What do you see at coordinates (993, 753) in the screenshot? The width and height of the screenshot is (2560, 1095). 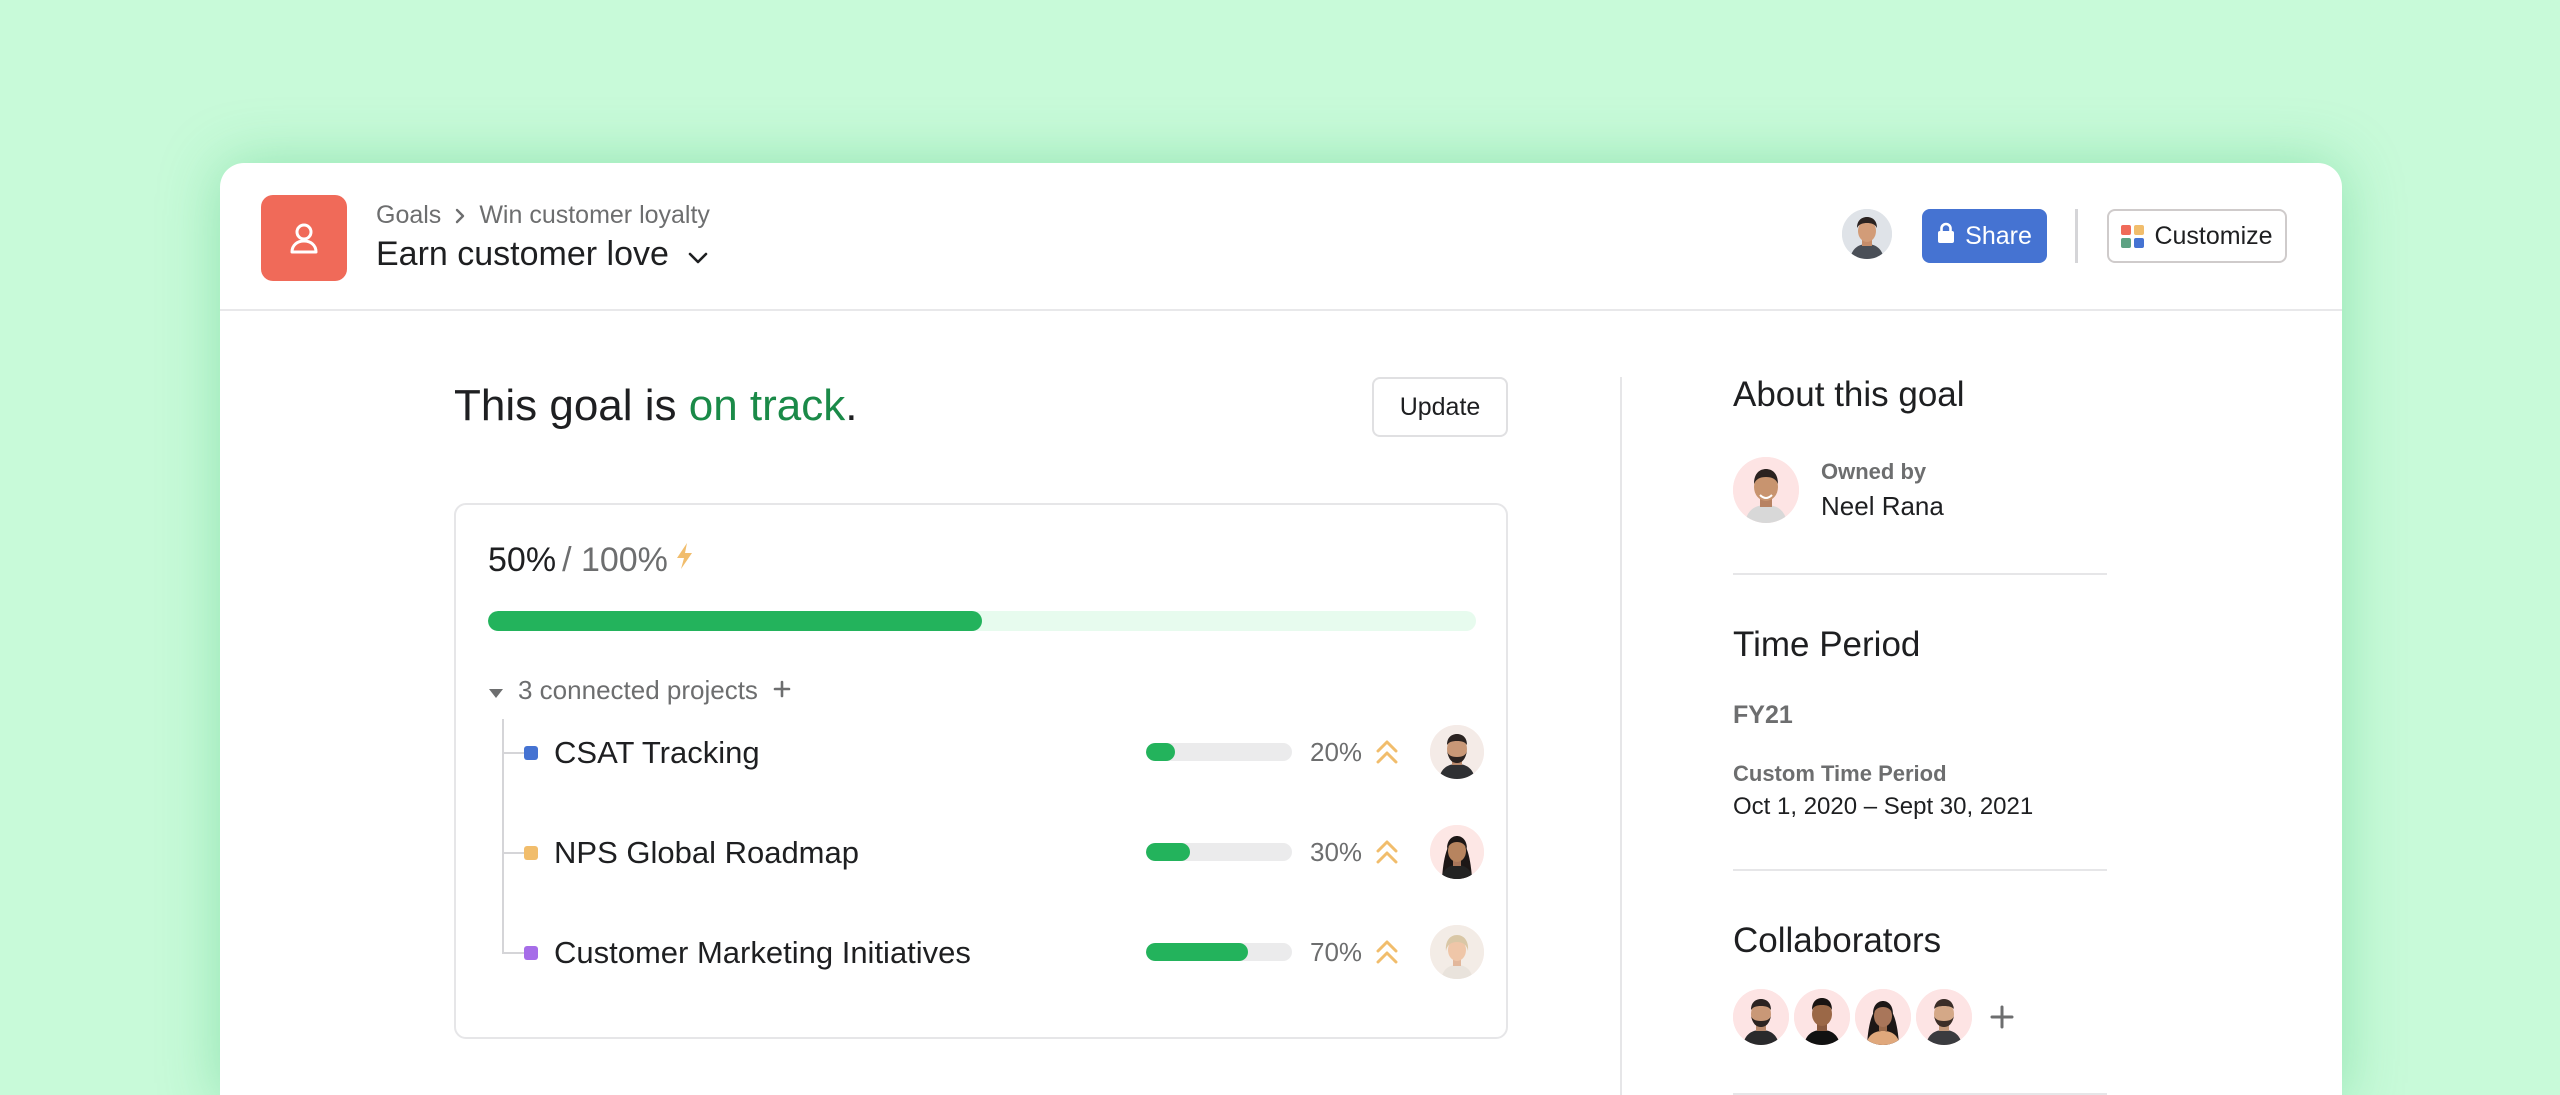 I see `project-row: CSAT Tracking 20%` at bounding box center [993, 753].